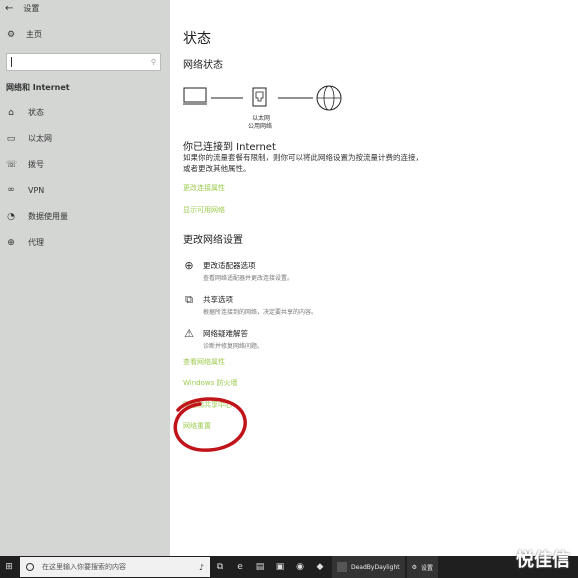 Image resolution: width=578 pixels, height=578 pixels. I want to click on data-usage-icon: ◔, so click(11, 216).